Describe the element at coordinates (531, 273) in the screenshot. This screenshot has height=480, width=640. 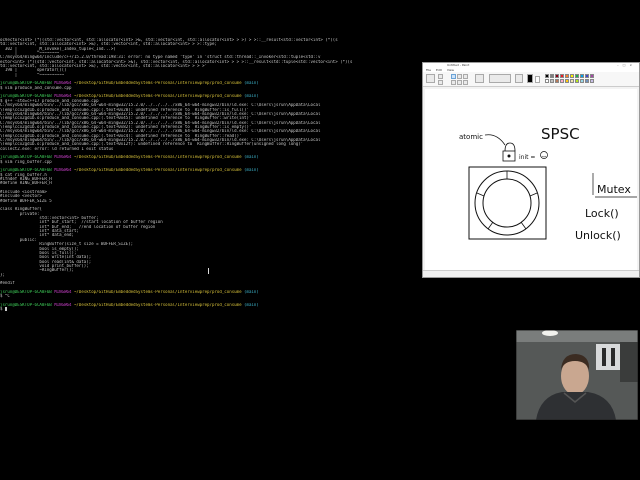
I see `paint-status-bar` at that location.